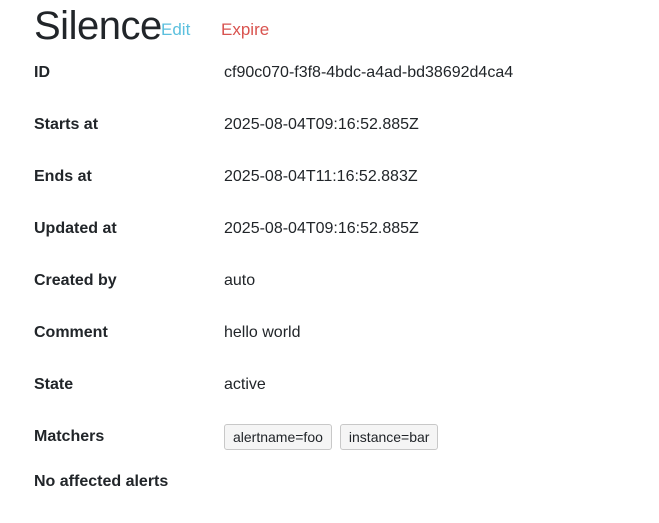  What do you see at coordinates (75, 280) in the screenshot?
I see `detail-label: Created by` at bounding box center [75, 280].